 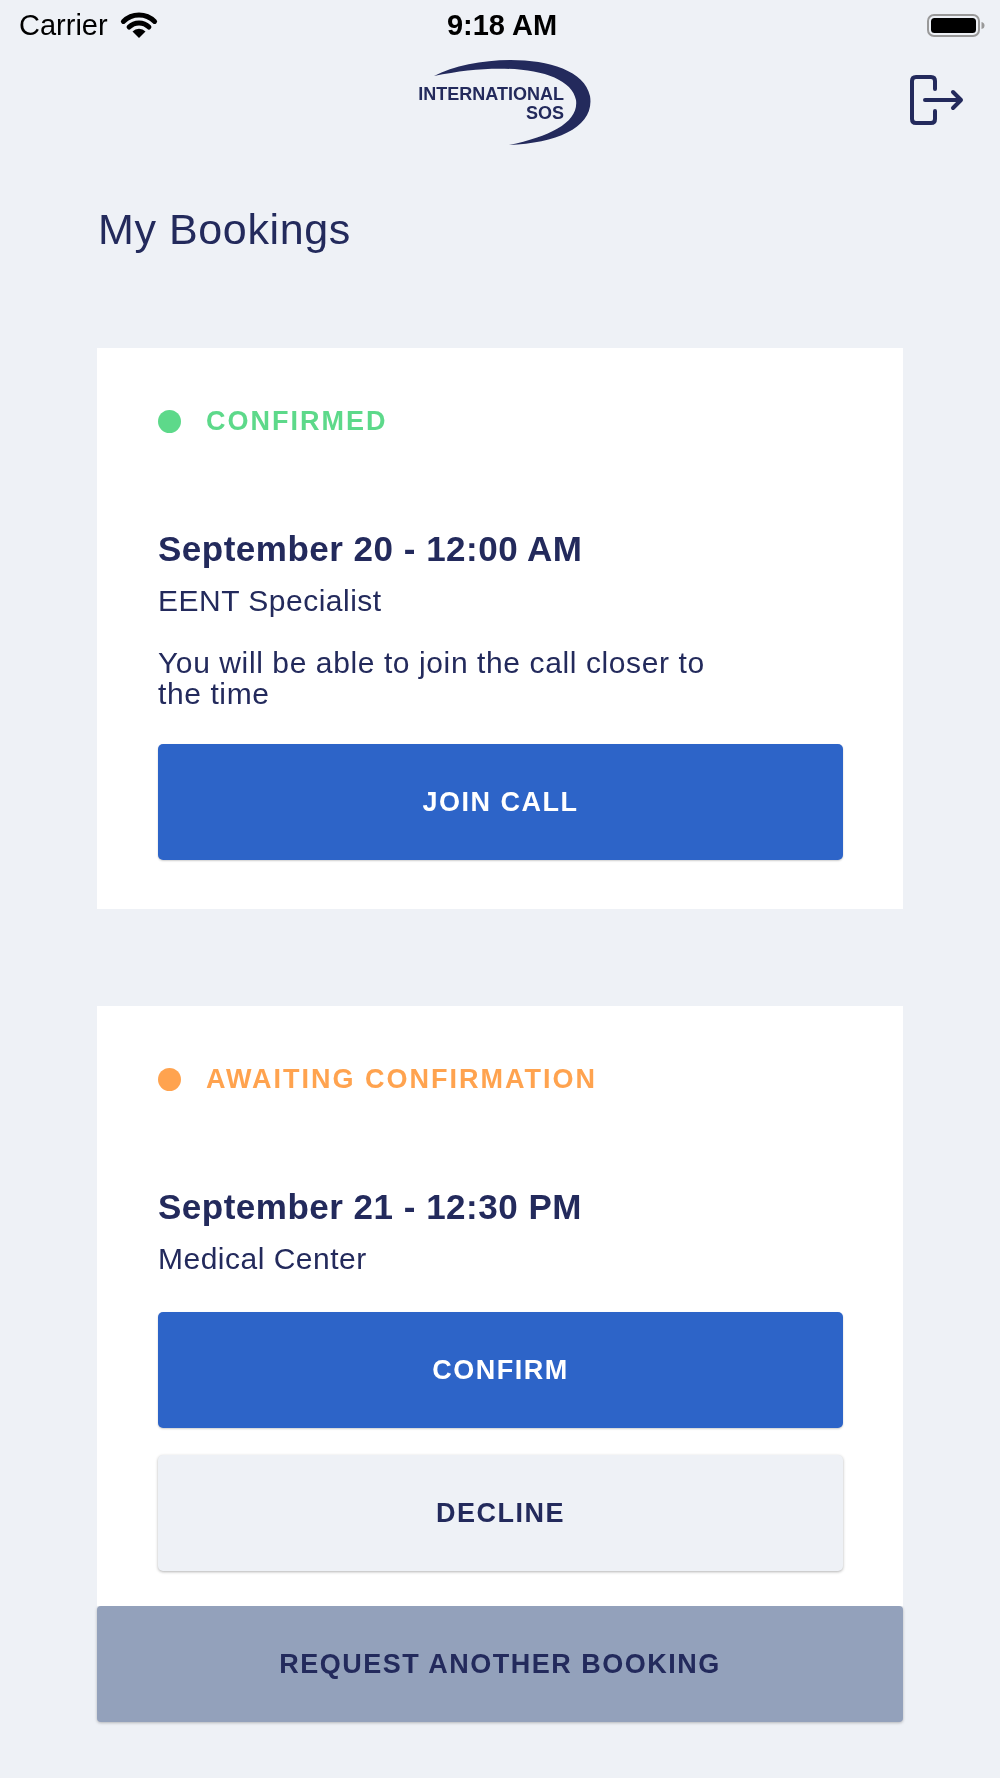 What do you see at coordinates (500, 1513) in the screenshot?
I see `secondary-button: DECLINE` at bounding box center [500, 1513].